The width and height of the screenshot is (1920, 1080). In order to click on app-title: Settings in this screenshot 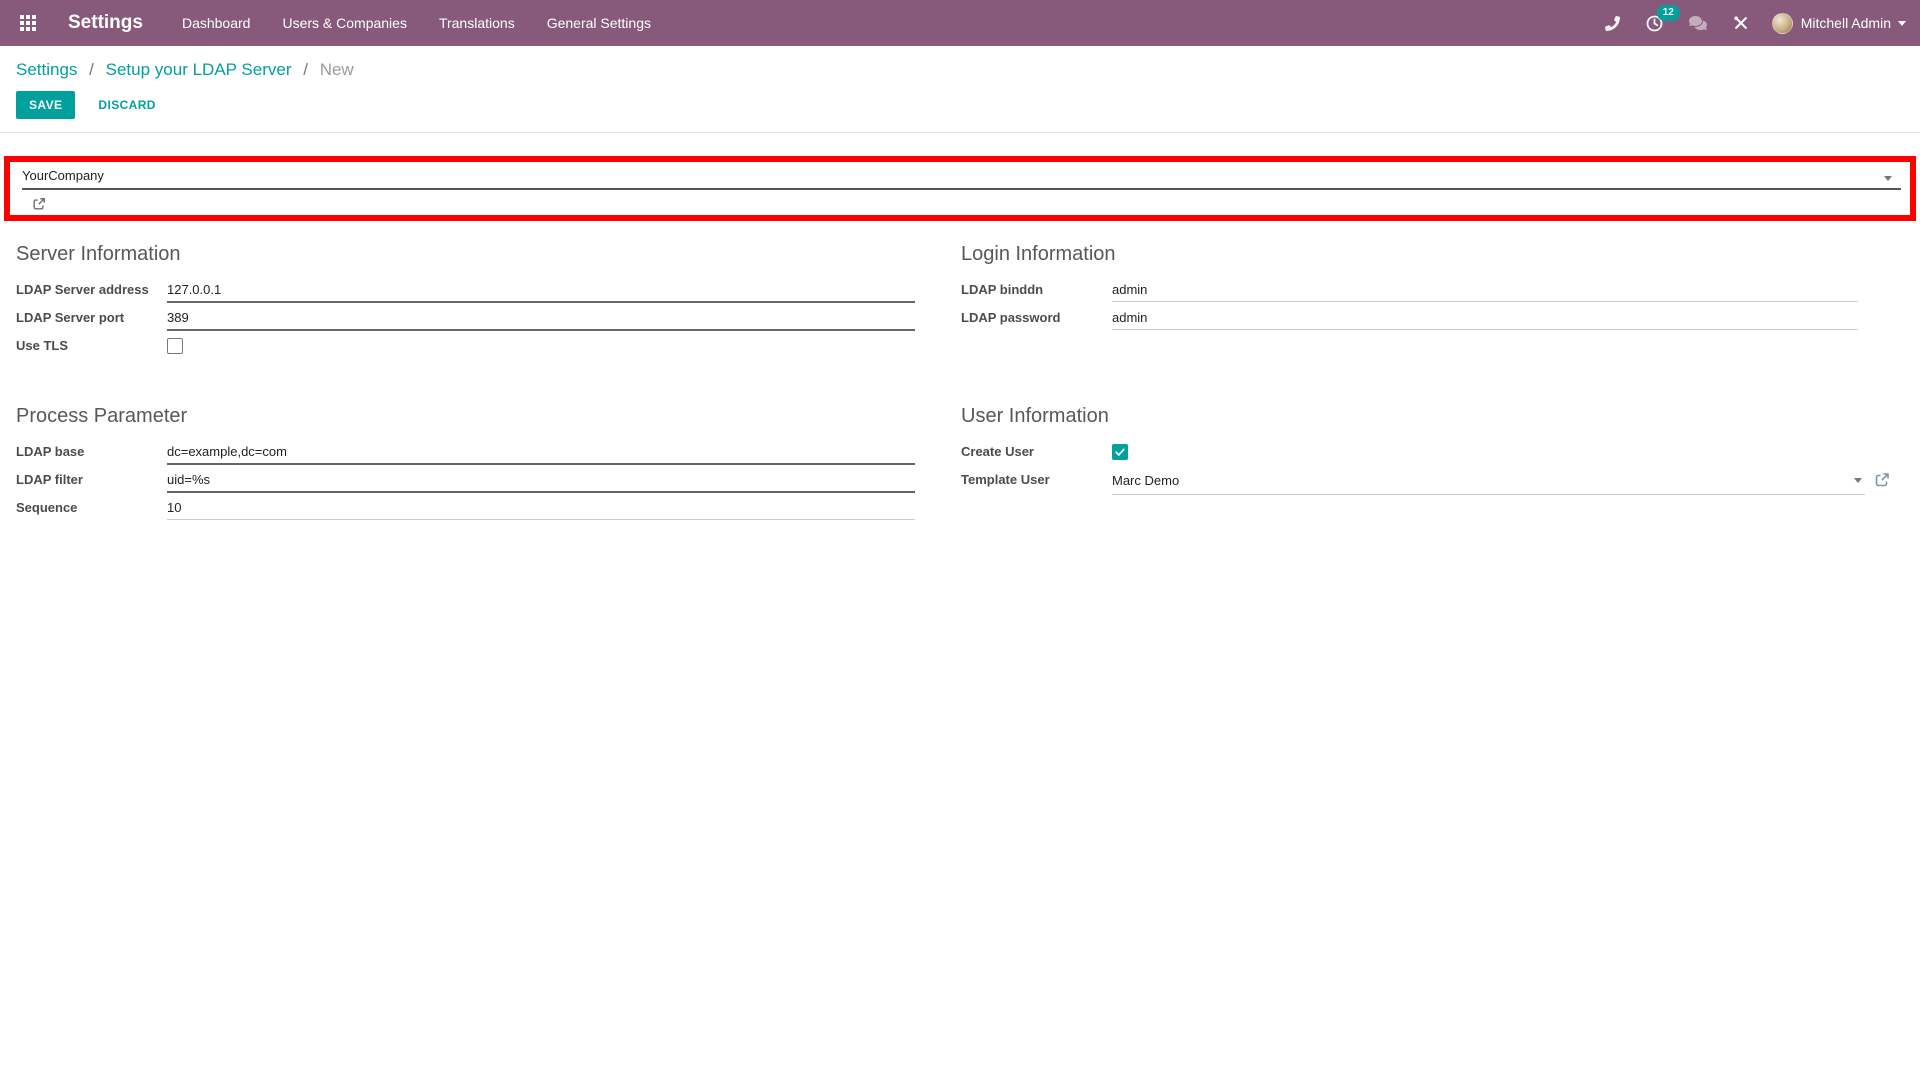, I will do `click(105, 23)`.